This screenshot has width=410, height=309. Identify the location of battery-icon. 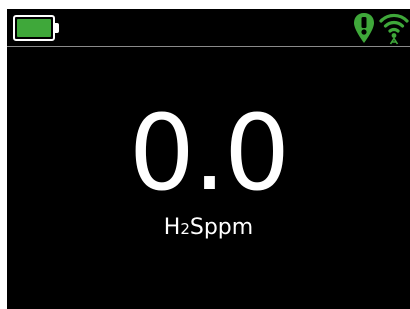
(36, 28).